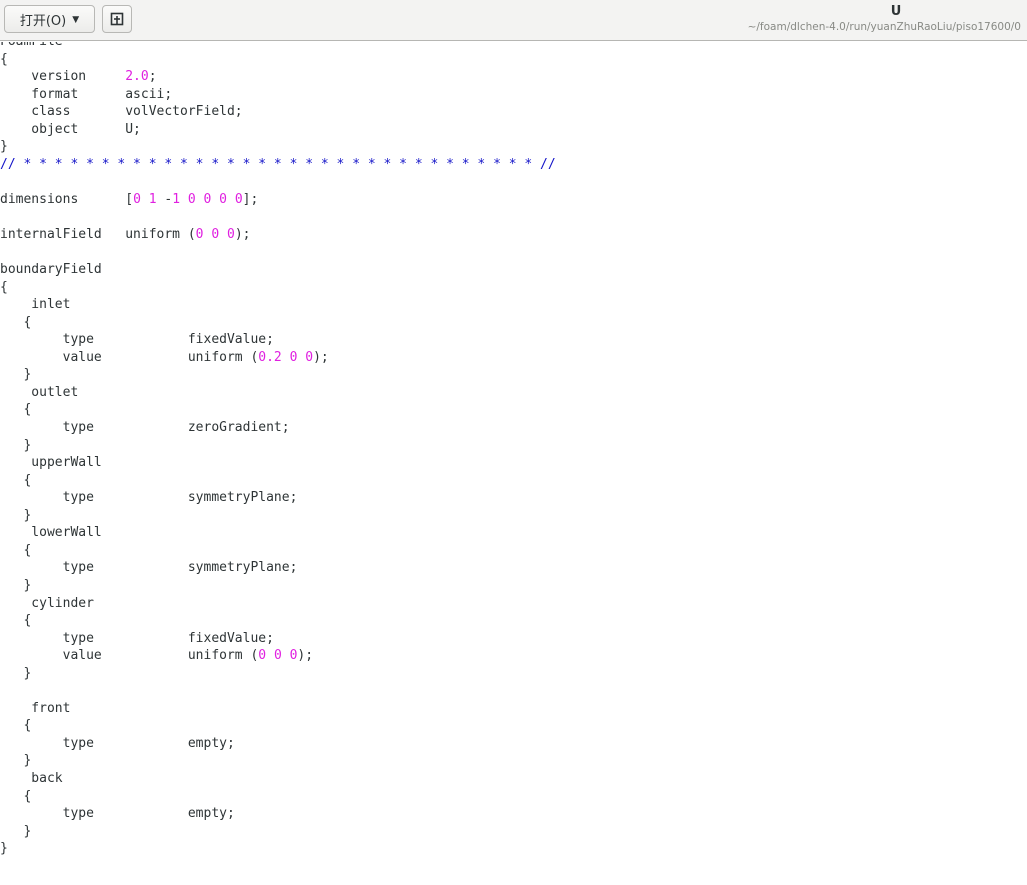  Describe the element at coordinates (278, 200) in the screenshot. I see `code-line: dimensions [0 1 -1 0 0 0 0];` at that location.